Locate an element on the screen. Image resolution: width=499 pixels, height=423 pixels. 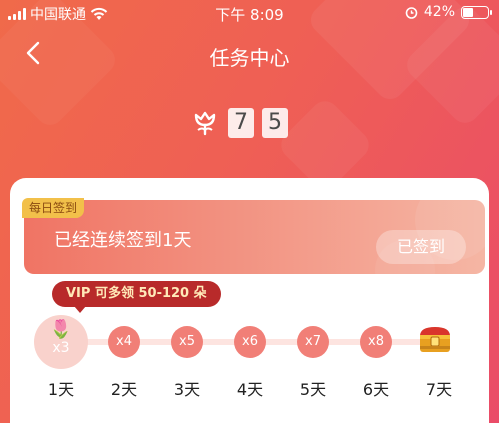
status-right: 42% is located at coordinates (448, 12).